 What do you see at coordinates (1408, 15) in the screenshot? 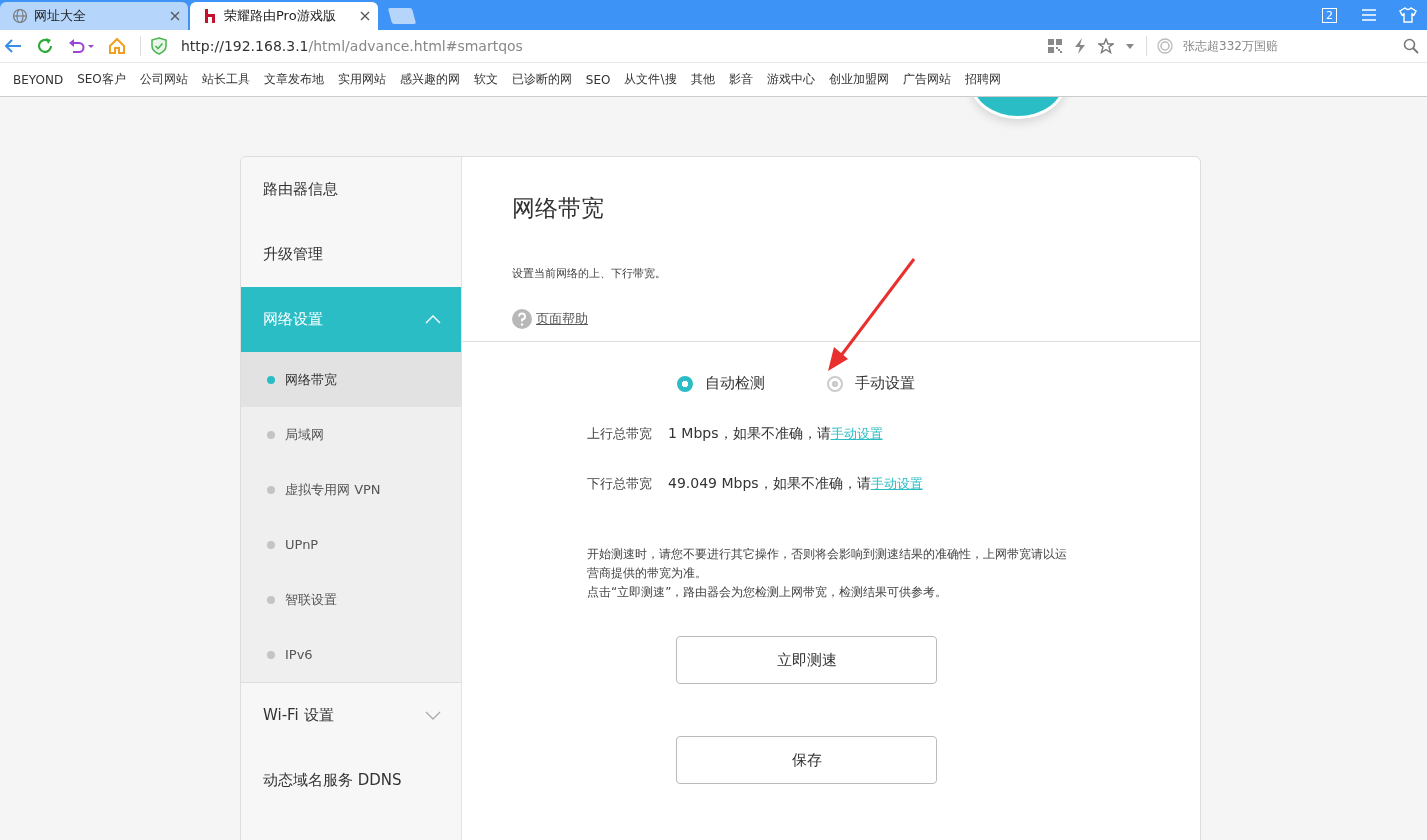
I see `shirt-icon` at bounding box center [1408, 15].